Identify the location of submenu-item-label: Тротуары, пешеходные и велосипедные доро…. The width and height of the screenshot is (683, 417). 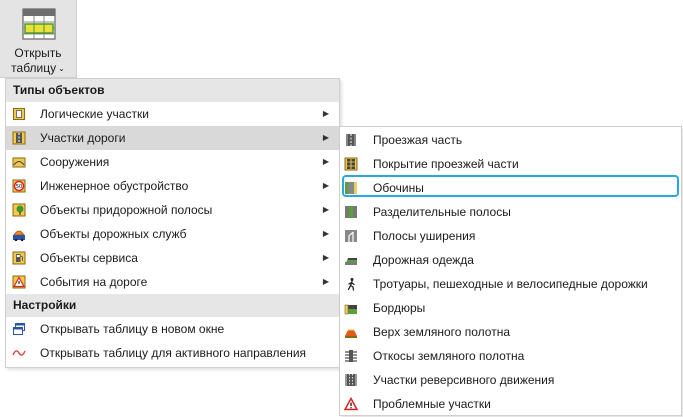
(510, 284).